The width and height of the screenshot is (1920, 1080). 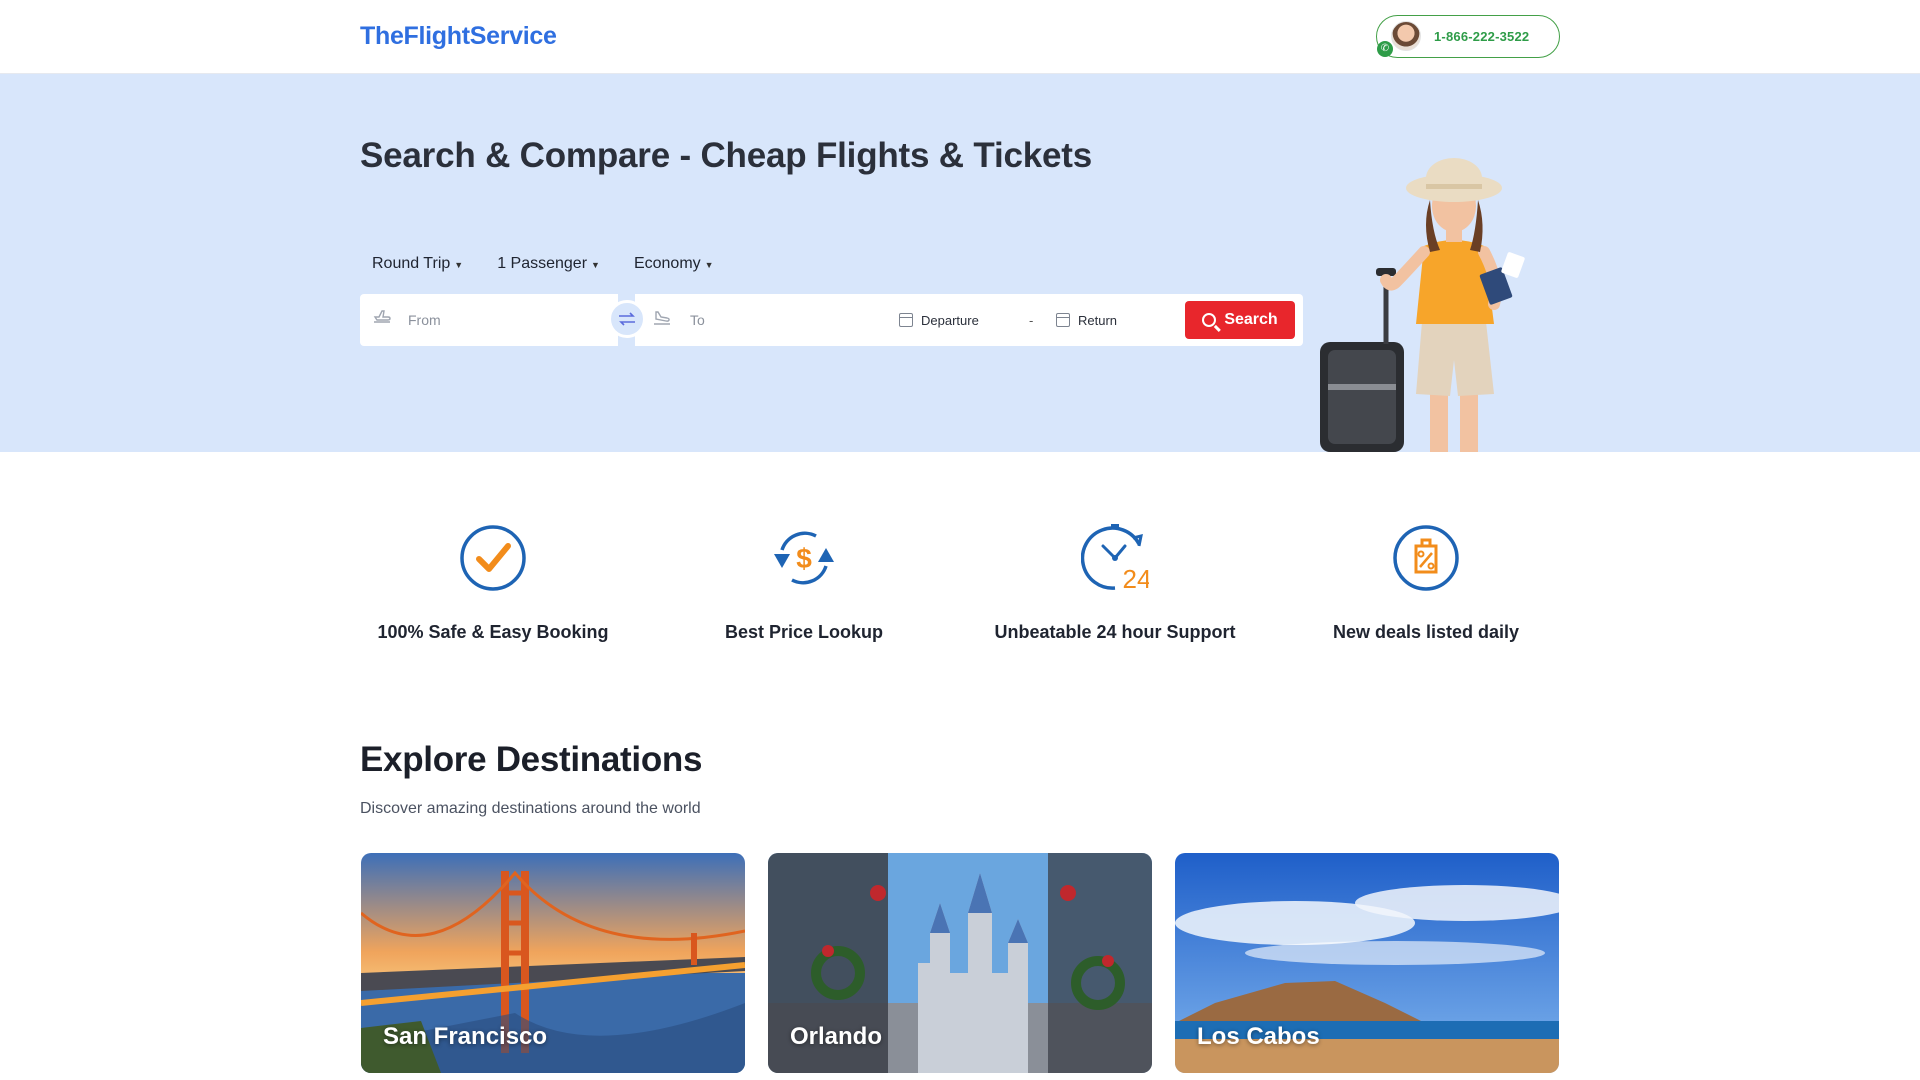 I want to click on deal-tag-icon, so click(x=1426, y=558).